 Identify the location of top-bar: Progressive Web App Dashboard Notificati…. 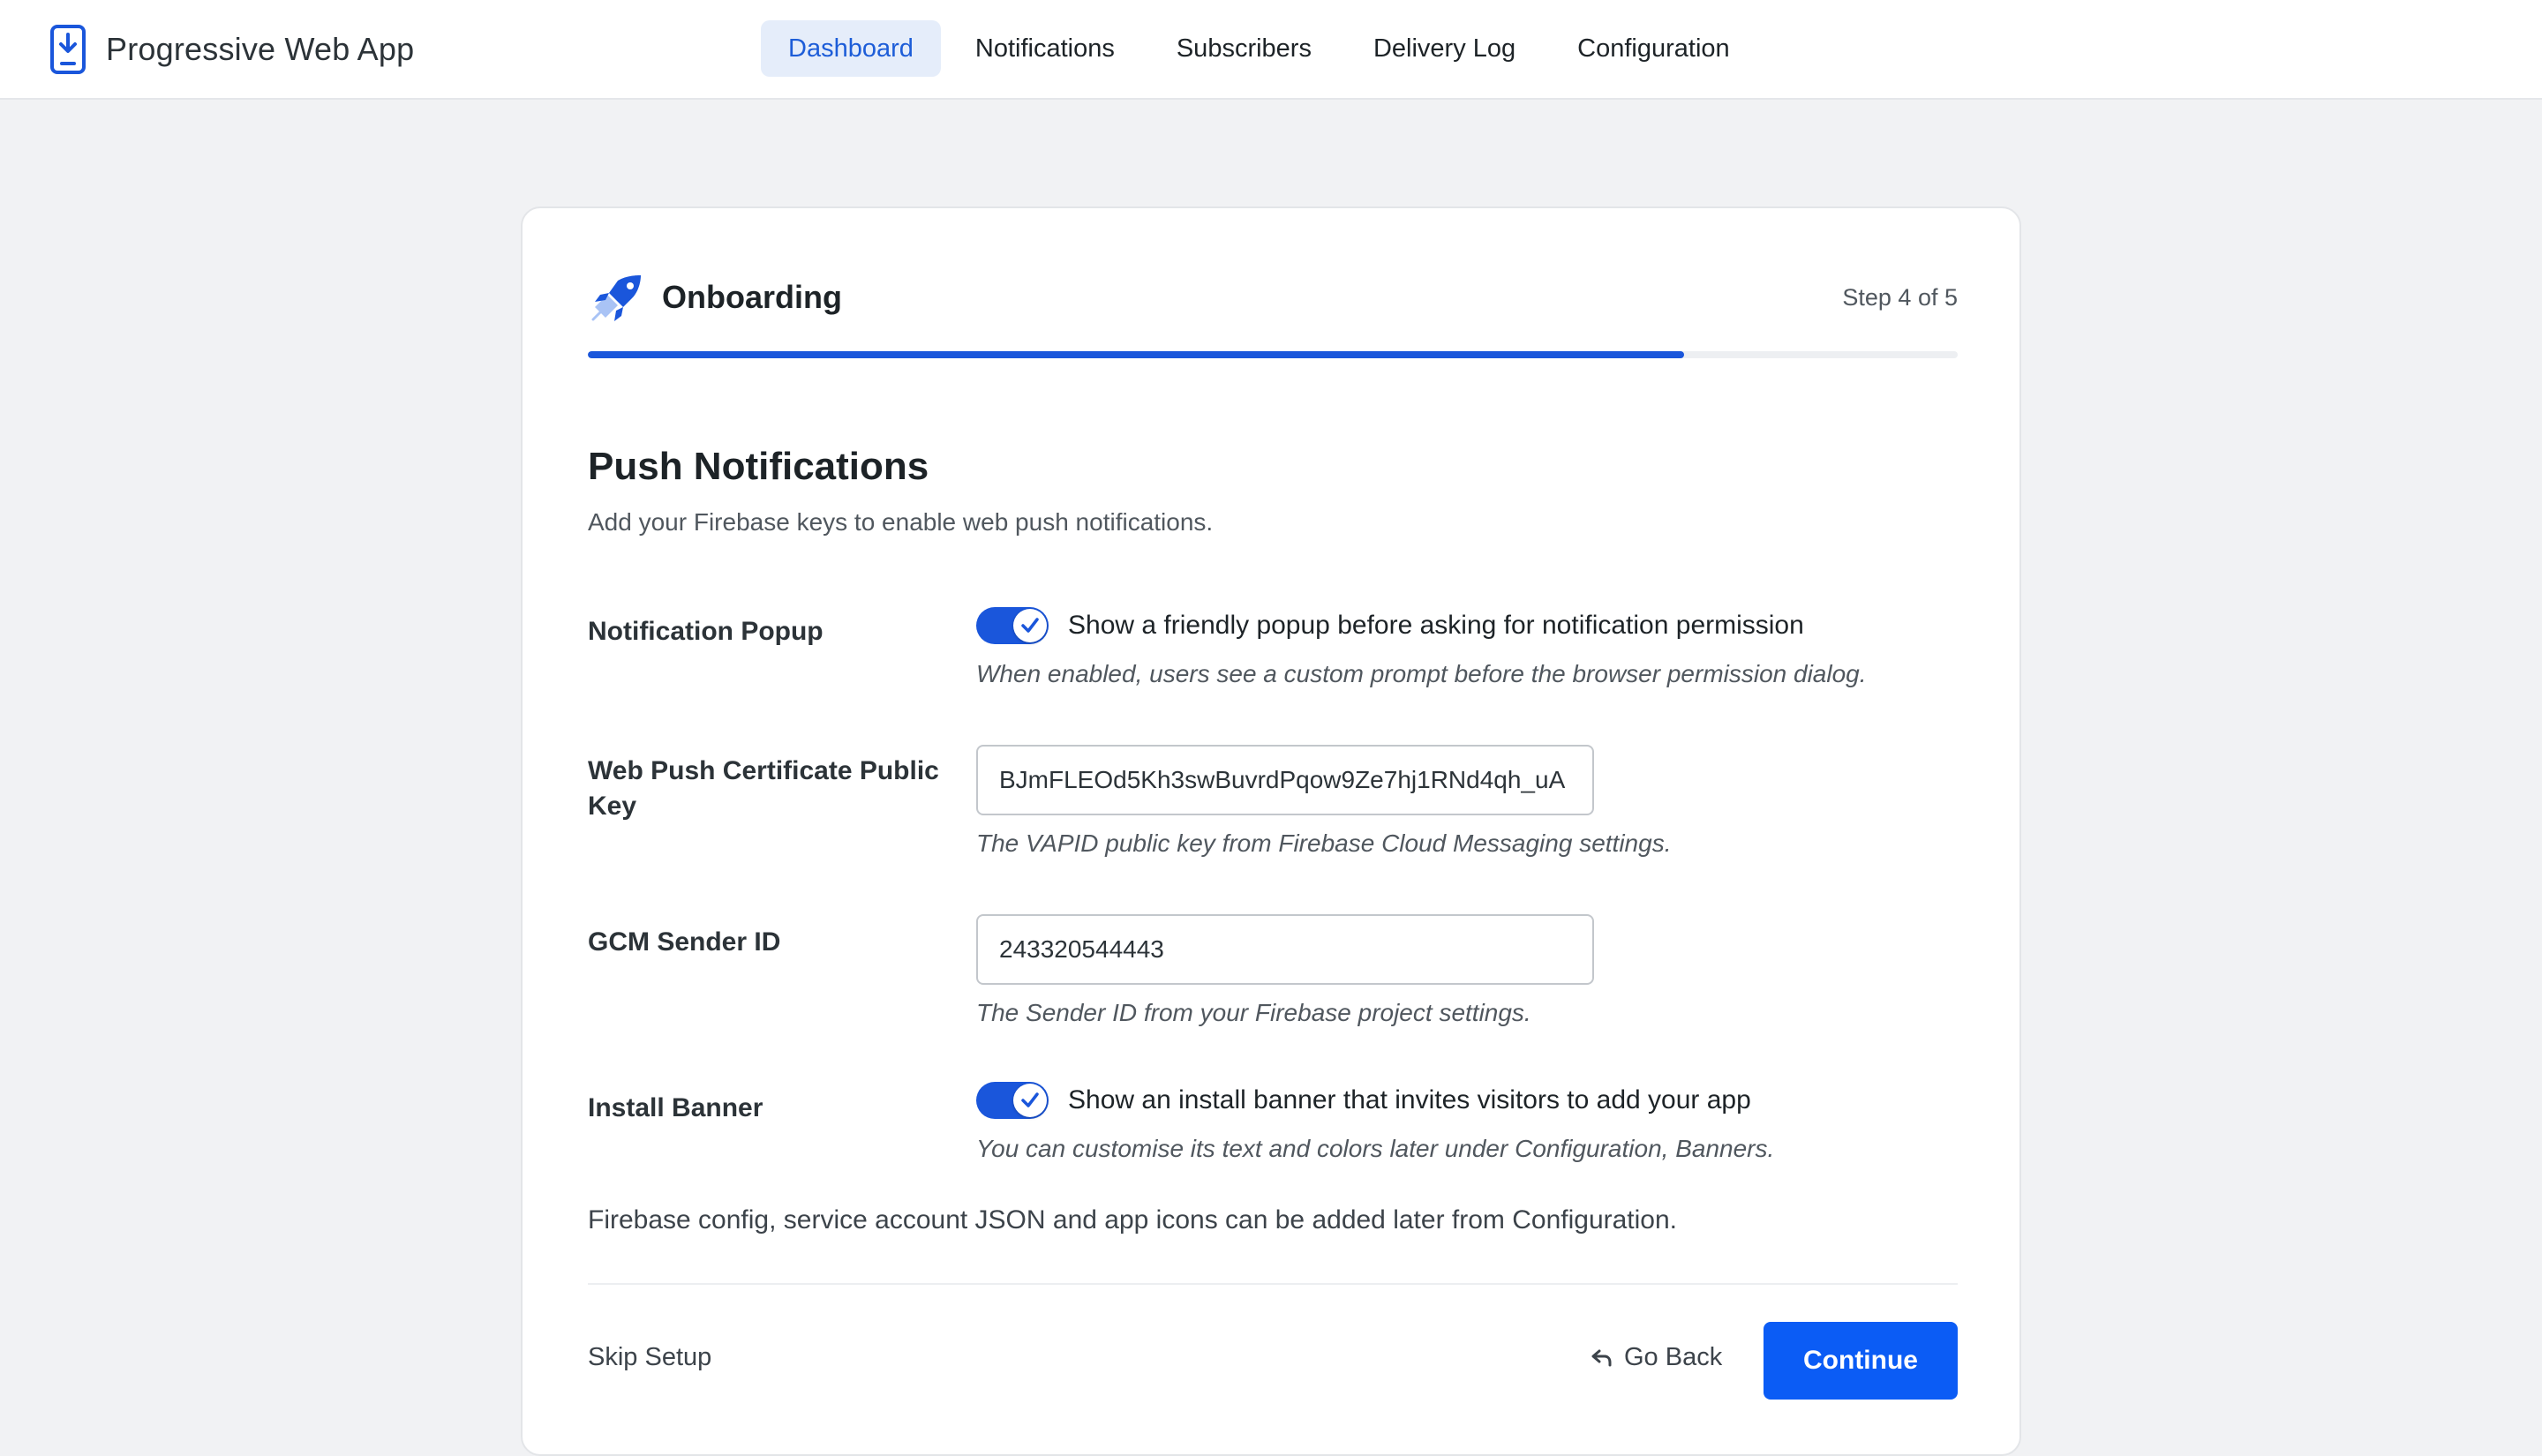
(1271, 50).